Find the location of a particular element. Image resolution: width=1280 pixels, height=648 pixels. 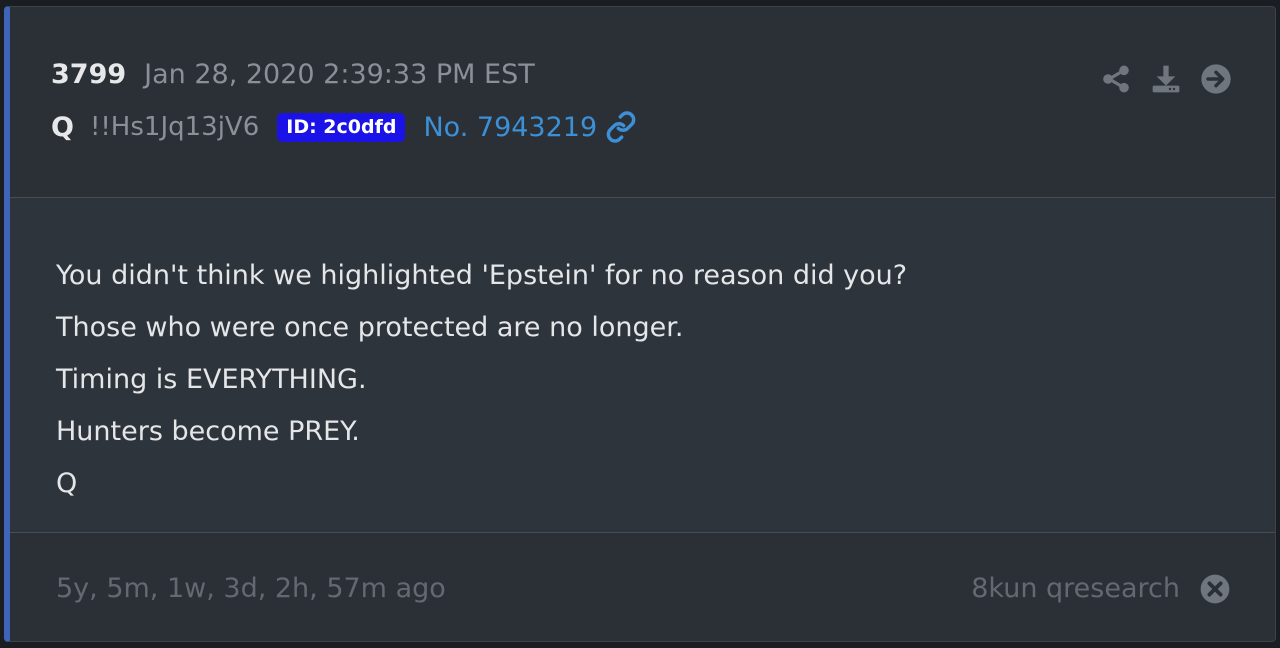

post-actions is located at coordinates (1166, 79).